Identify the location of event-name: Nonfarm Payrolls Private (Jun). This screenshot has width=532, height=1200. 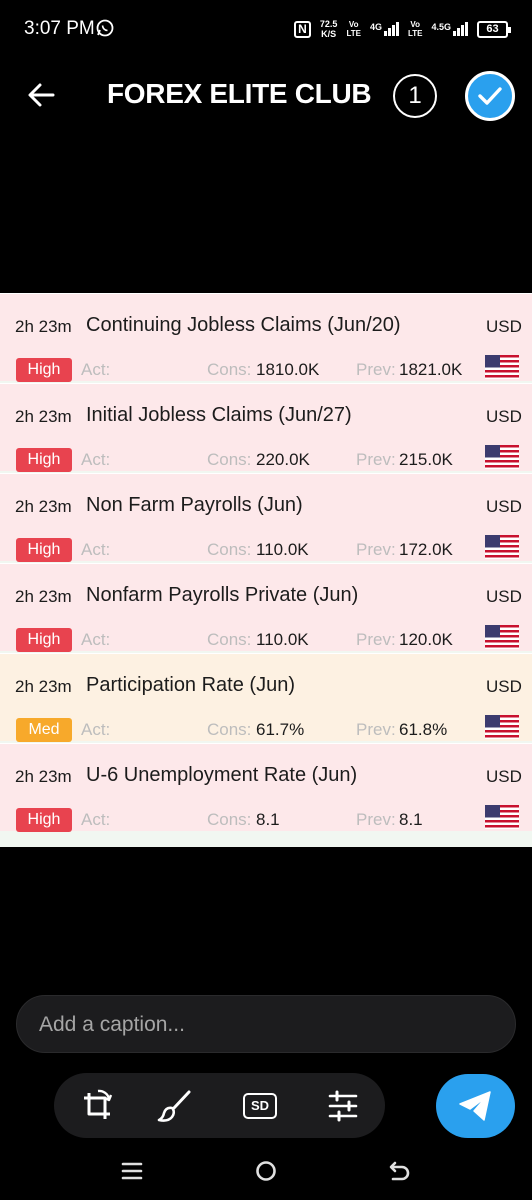
(222, 595).